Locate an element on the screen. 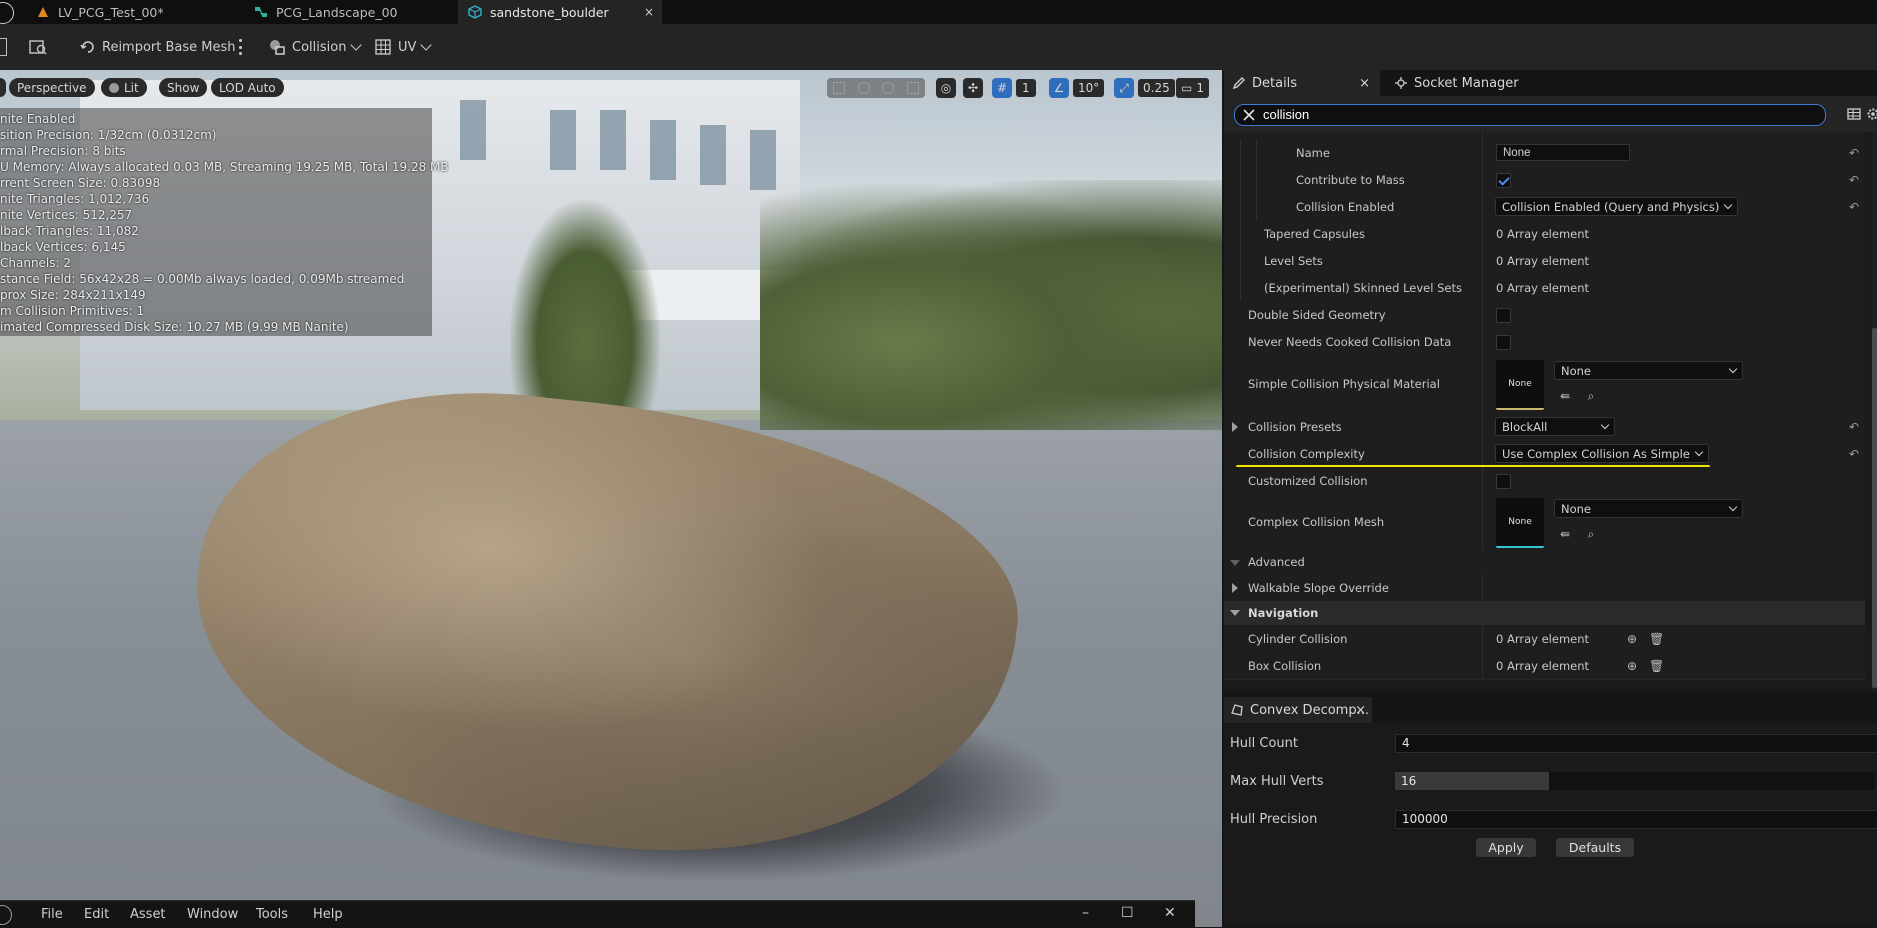  menu-edit: Edit is located at coordinates (96, 914).